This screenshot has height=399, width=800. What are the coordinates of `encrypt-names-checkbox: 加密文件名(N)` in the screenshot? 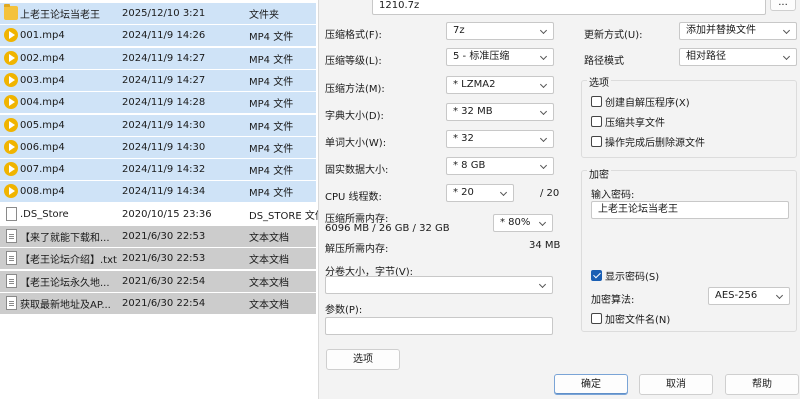 It's located at (630, 318).